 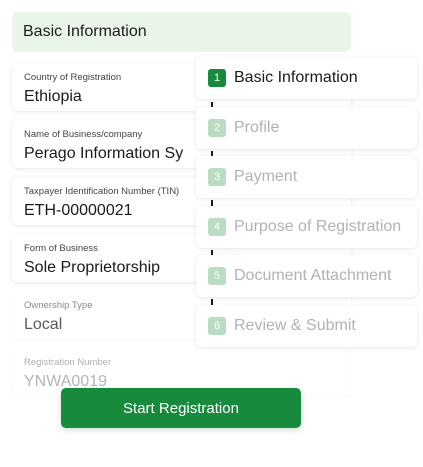 What do you see at coordinates (217, 128) in the screenshot?
I see `step-number-badge: 2` at bounding box center [217, 128].